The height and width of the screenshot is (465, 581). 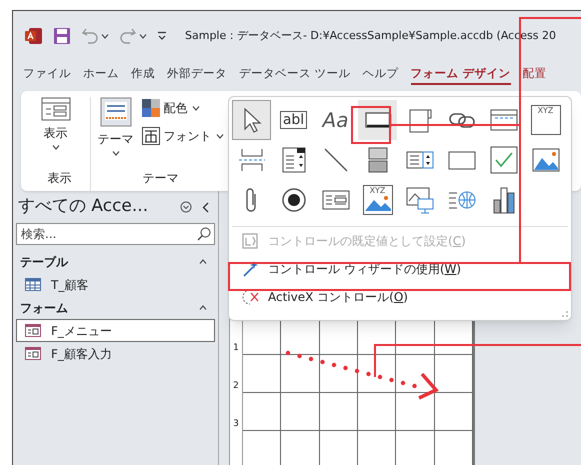 I want to click on color-scheme-icon, so click(x=151, y=108).